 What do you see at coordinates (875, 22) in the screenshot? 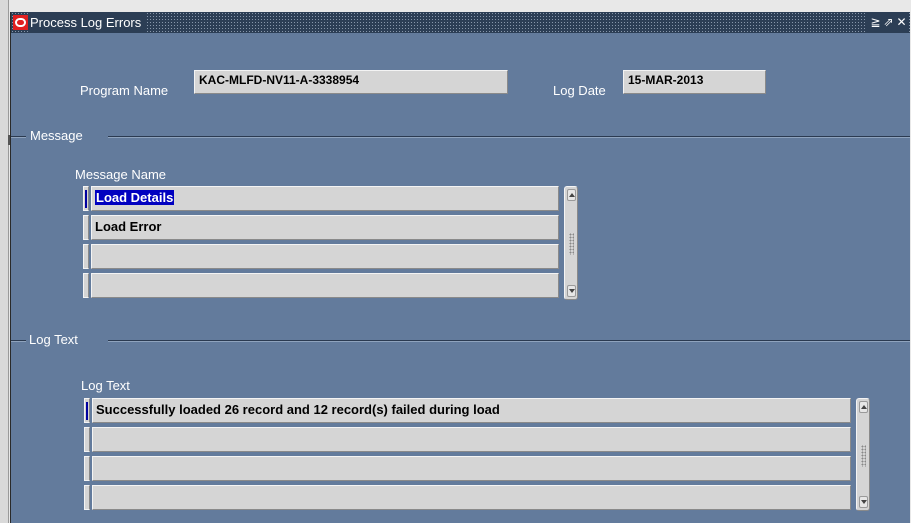
I see `minimize-icon: ≧` at bounding box center [875, 22].